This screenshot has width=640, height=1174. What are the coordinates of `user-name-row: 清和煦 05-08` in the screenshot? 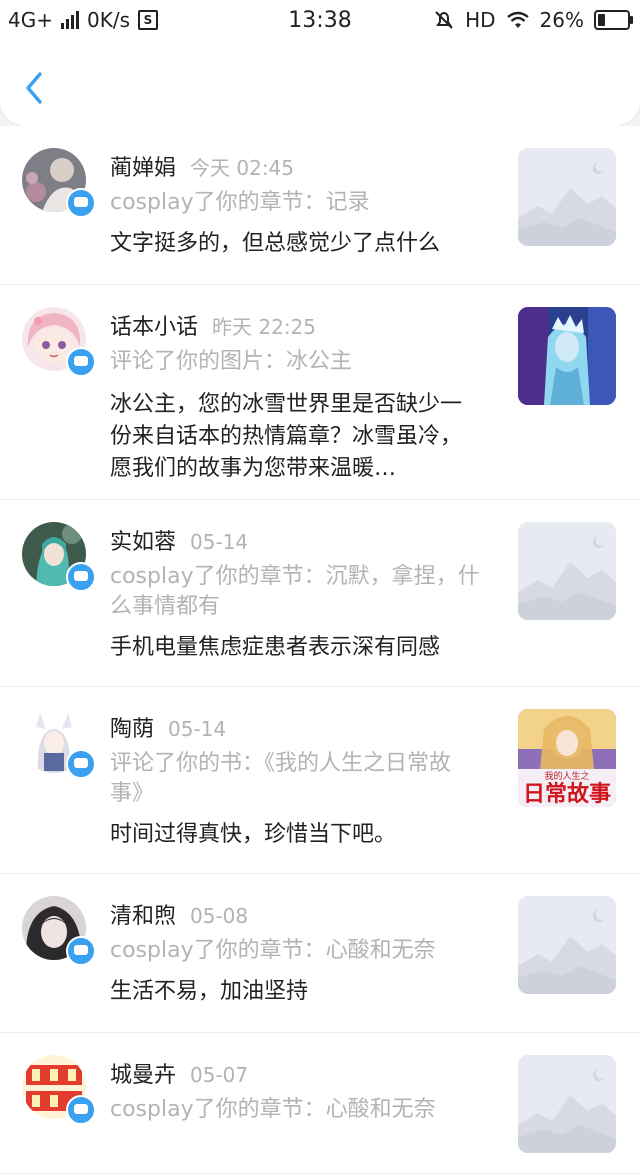 It's located at (179, 914).